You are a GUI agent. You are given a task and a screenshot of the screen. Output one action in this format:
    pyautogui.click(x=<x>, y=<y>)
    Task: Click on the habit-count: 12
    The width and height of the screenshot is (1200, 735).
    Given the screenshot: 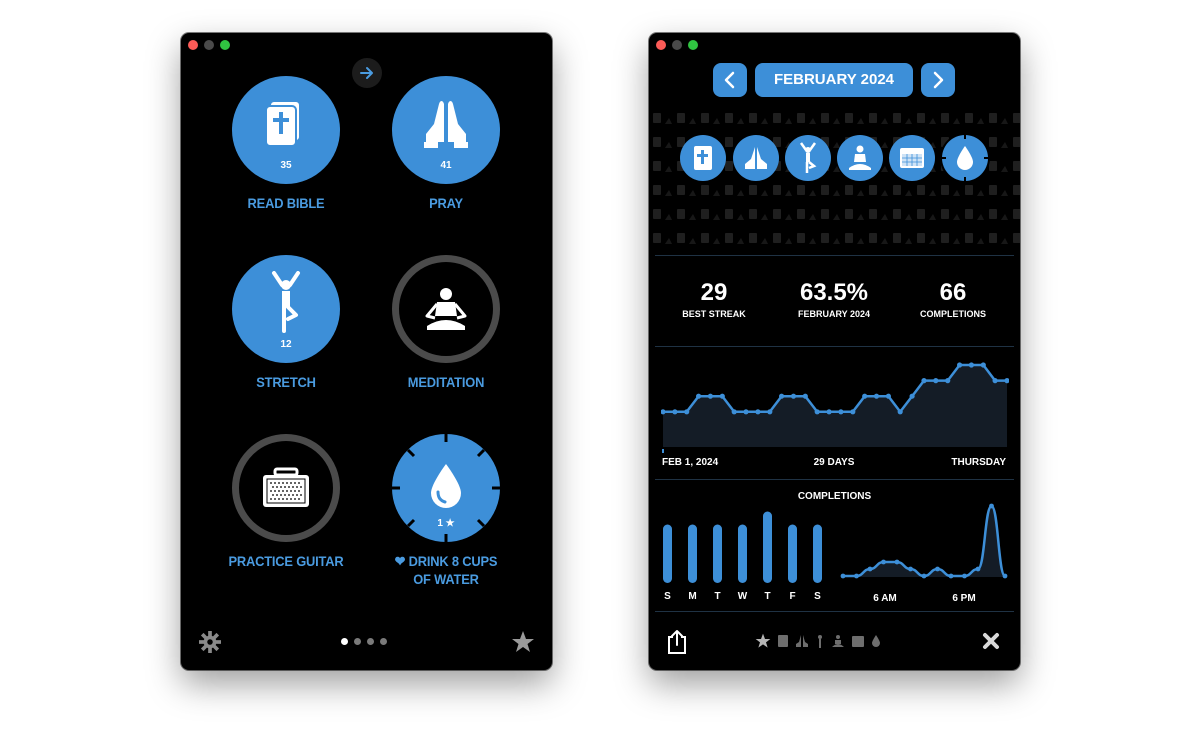 What is the action you would take?
    pyautogui.click(x=286, y=344)
    